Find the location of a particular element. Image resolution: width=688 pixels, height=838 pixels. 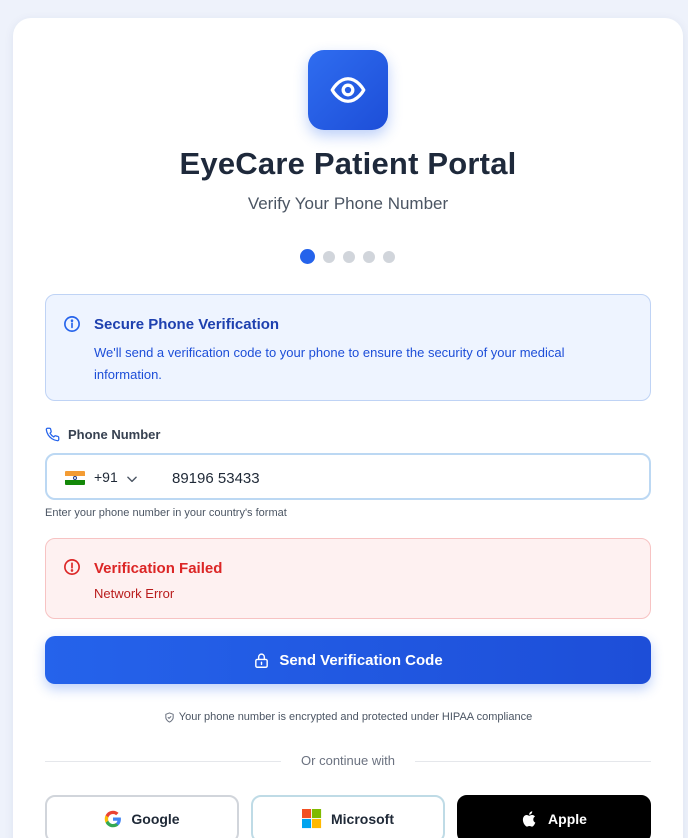

google-sign-in-button: Google is located at coordinates (142, 816).